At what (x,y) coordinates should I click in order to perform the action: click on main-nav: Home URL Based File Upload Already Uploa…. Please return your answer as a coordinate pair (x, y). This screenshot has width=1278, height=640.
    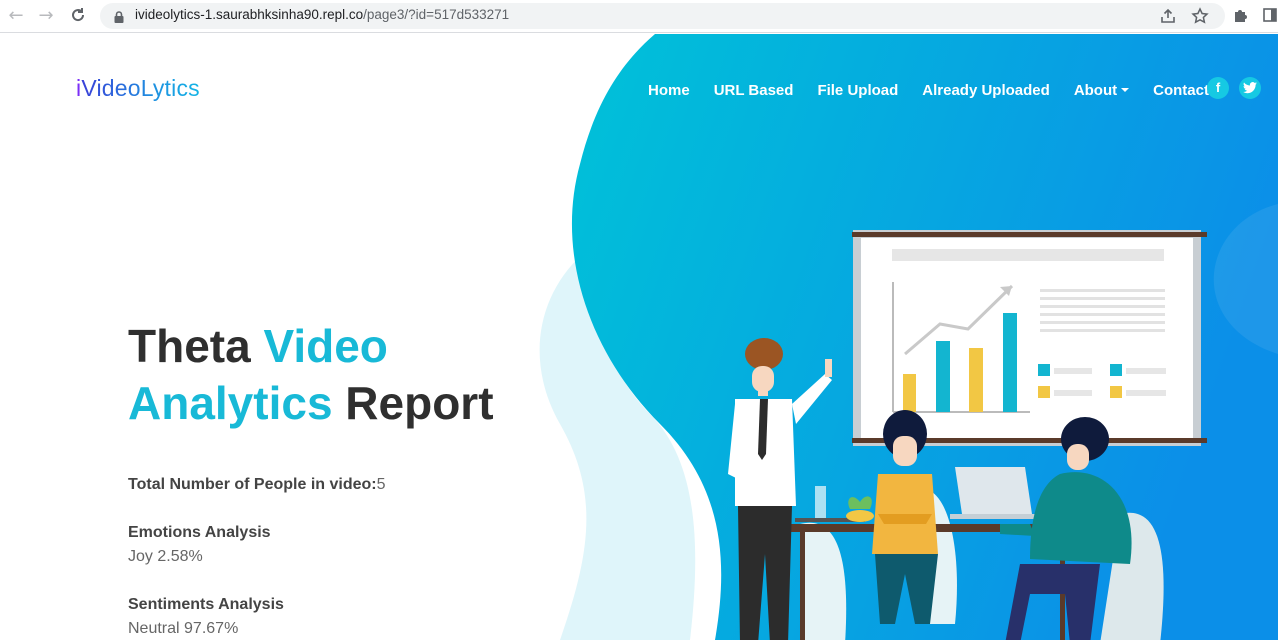
    Looking at the image, I should click on (940, 90).